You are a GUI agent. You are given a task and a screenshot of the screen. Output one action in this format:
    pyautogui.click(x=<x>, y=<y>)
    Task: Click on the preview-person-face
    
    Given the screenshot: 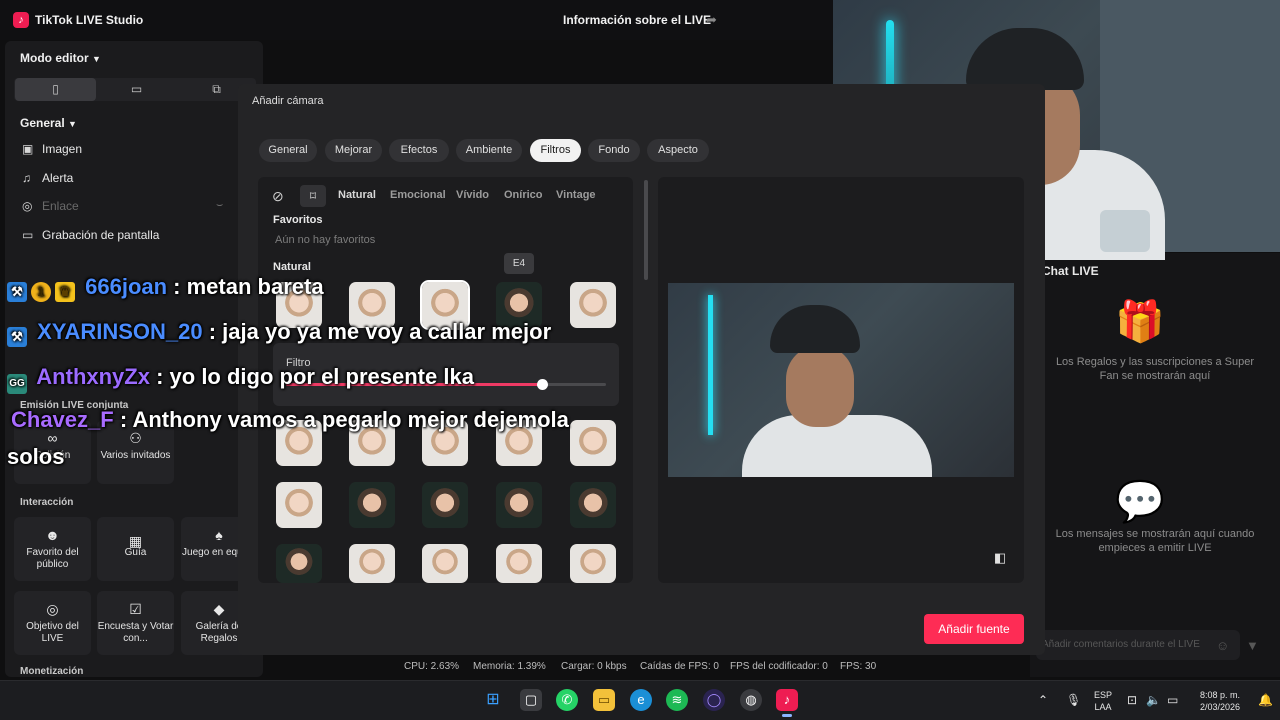 What is the action you would take?
    pyautogui.click(x=820, y=386)
    